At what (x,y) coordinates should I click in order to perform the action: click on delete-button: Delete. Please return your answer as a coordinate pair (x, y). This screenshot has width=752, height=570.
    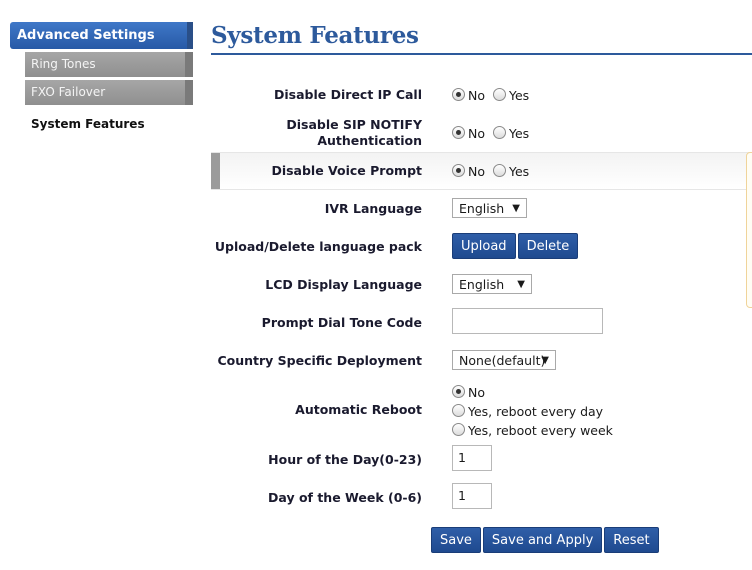
    Looking at the image, I should click on (548, 246).